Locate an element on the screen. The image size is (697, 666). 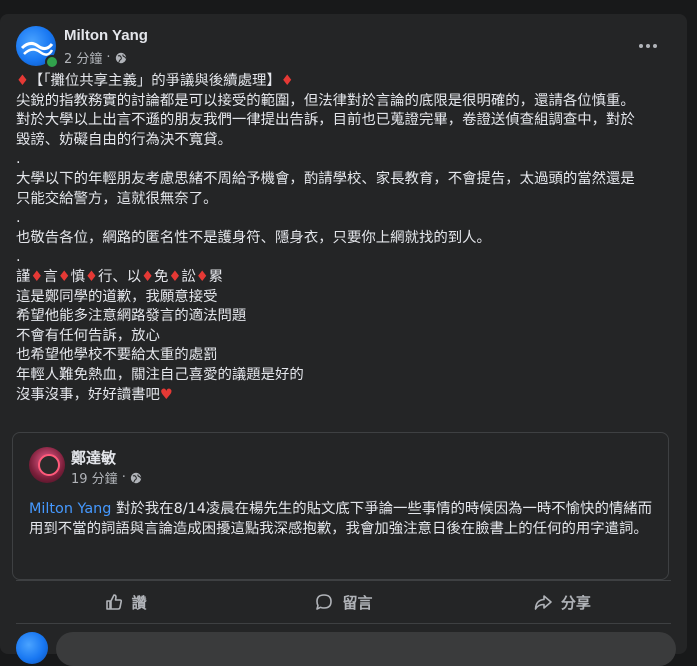
comment-composer is located at coordinates (346, 649).